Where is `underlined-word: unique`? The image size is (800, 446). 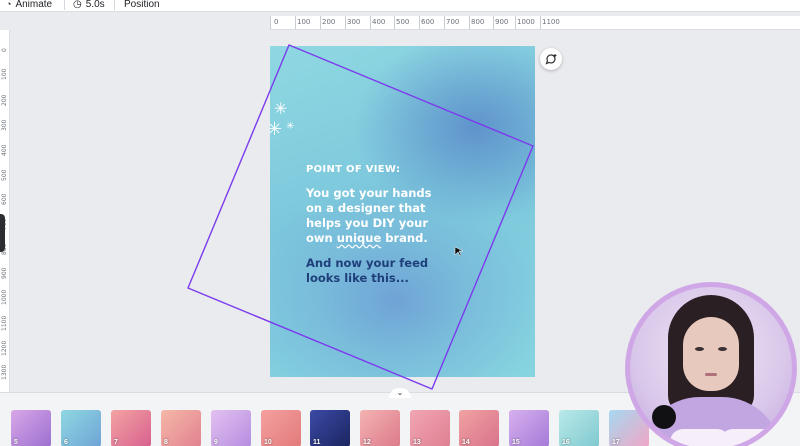
underlined-word: unique is located at coordinates (359, 238).